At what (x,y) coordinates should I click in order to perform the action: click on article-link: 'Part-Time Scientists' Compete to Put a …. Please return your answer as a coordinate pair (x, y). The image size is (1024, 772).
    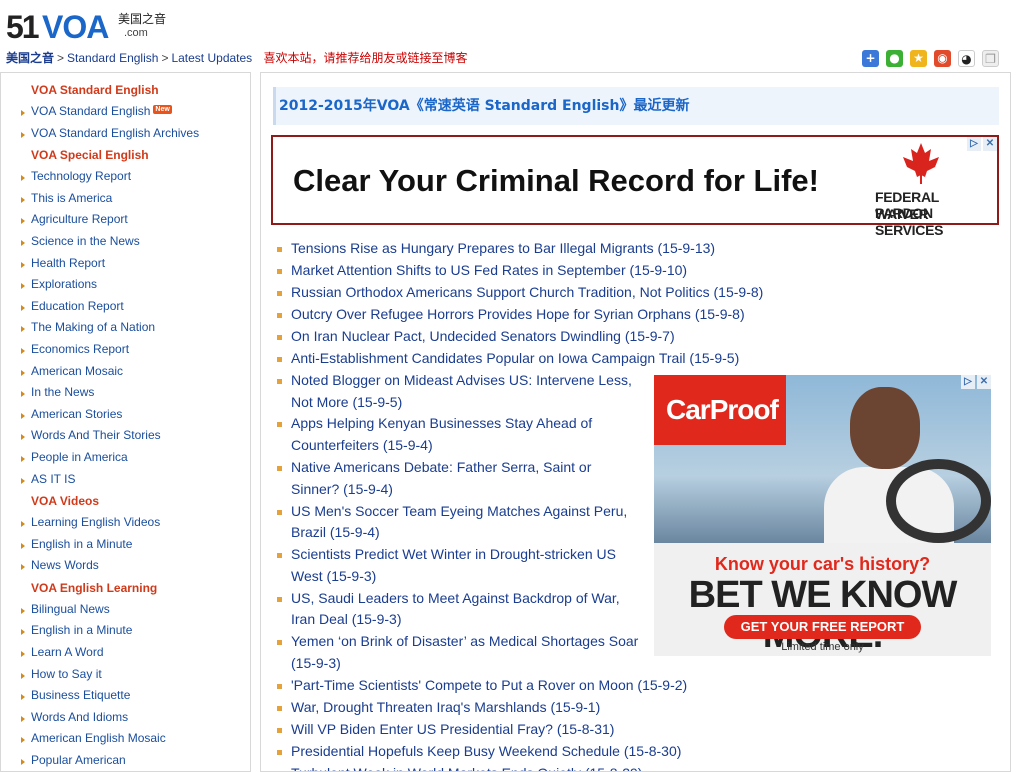
    Looking at the image, I should click on (489, 685).